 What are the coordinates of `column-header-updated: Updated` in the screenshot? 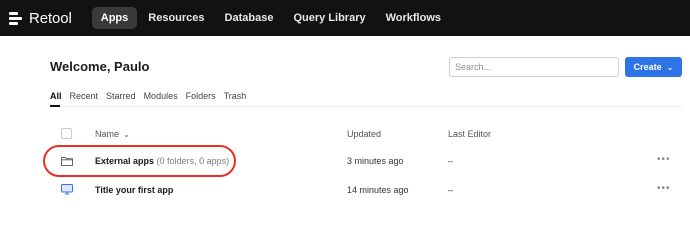 It's located at (364, 134).